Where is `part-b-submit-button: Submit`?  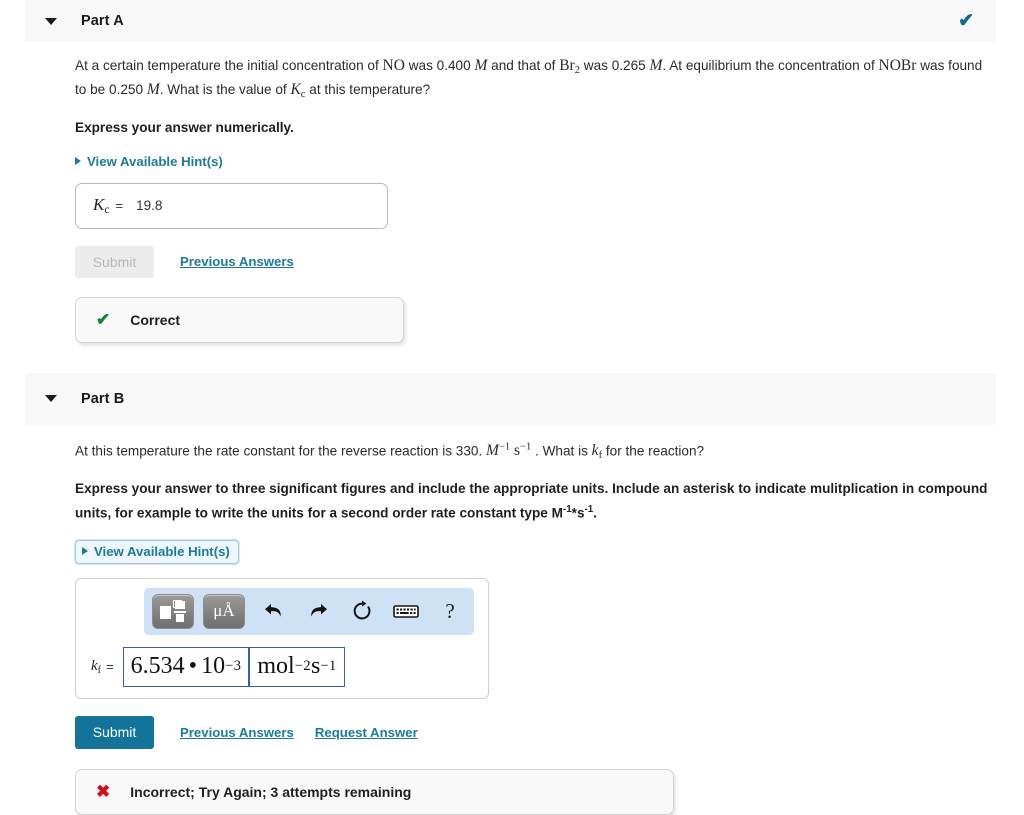 part-b-submit-button: Submit is located at coordinates (114, 732).